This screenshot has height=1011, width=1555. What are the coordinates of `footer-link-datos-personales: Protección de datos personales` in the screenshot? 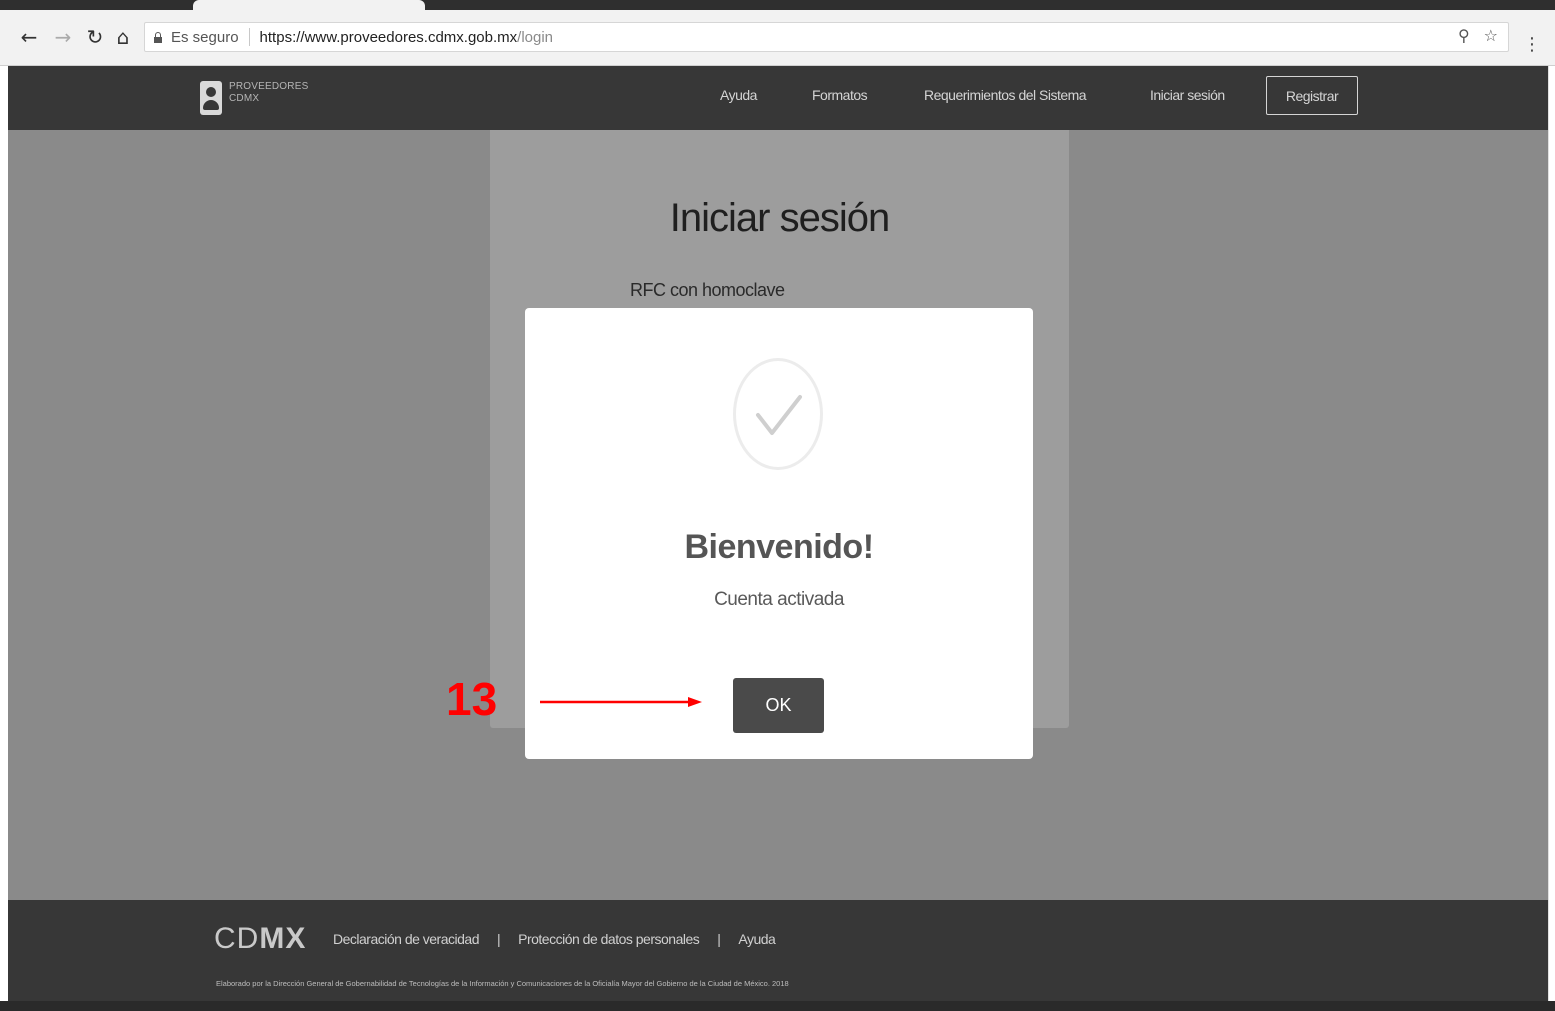 It's located at (609, 939).